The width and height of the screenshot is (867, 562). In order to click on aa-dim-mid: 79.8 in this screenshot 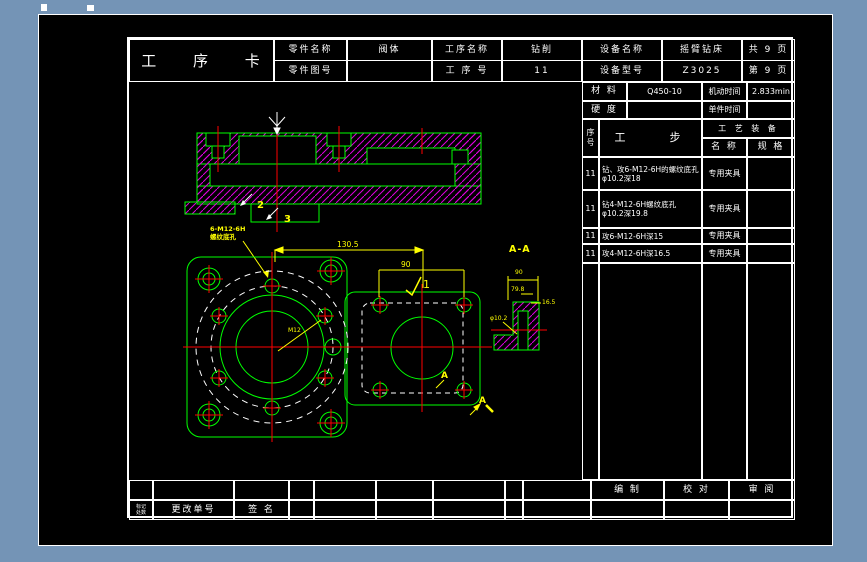, I will do `click(518, 289)`.